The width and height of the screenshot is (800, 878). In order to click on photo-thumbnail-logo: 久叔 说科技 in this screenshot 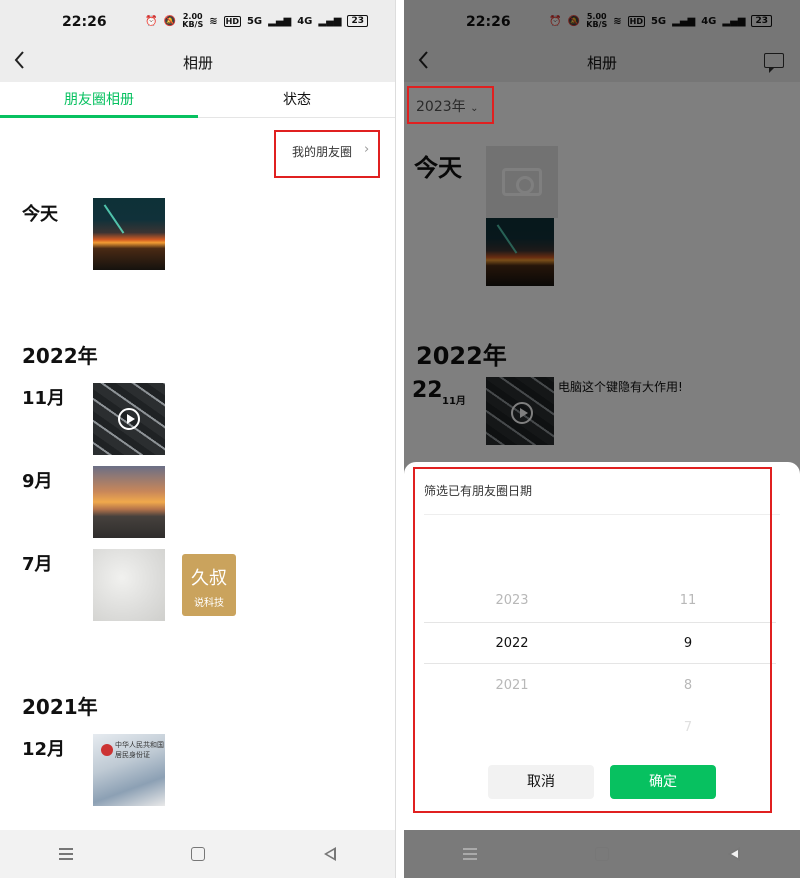, I will do `click(209, 585)`.